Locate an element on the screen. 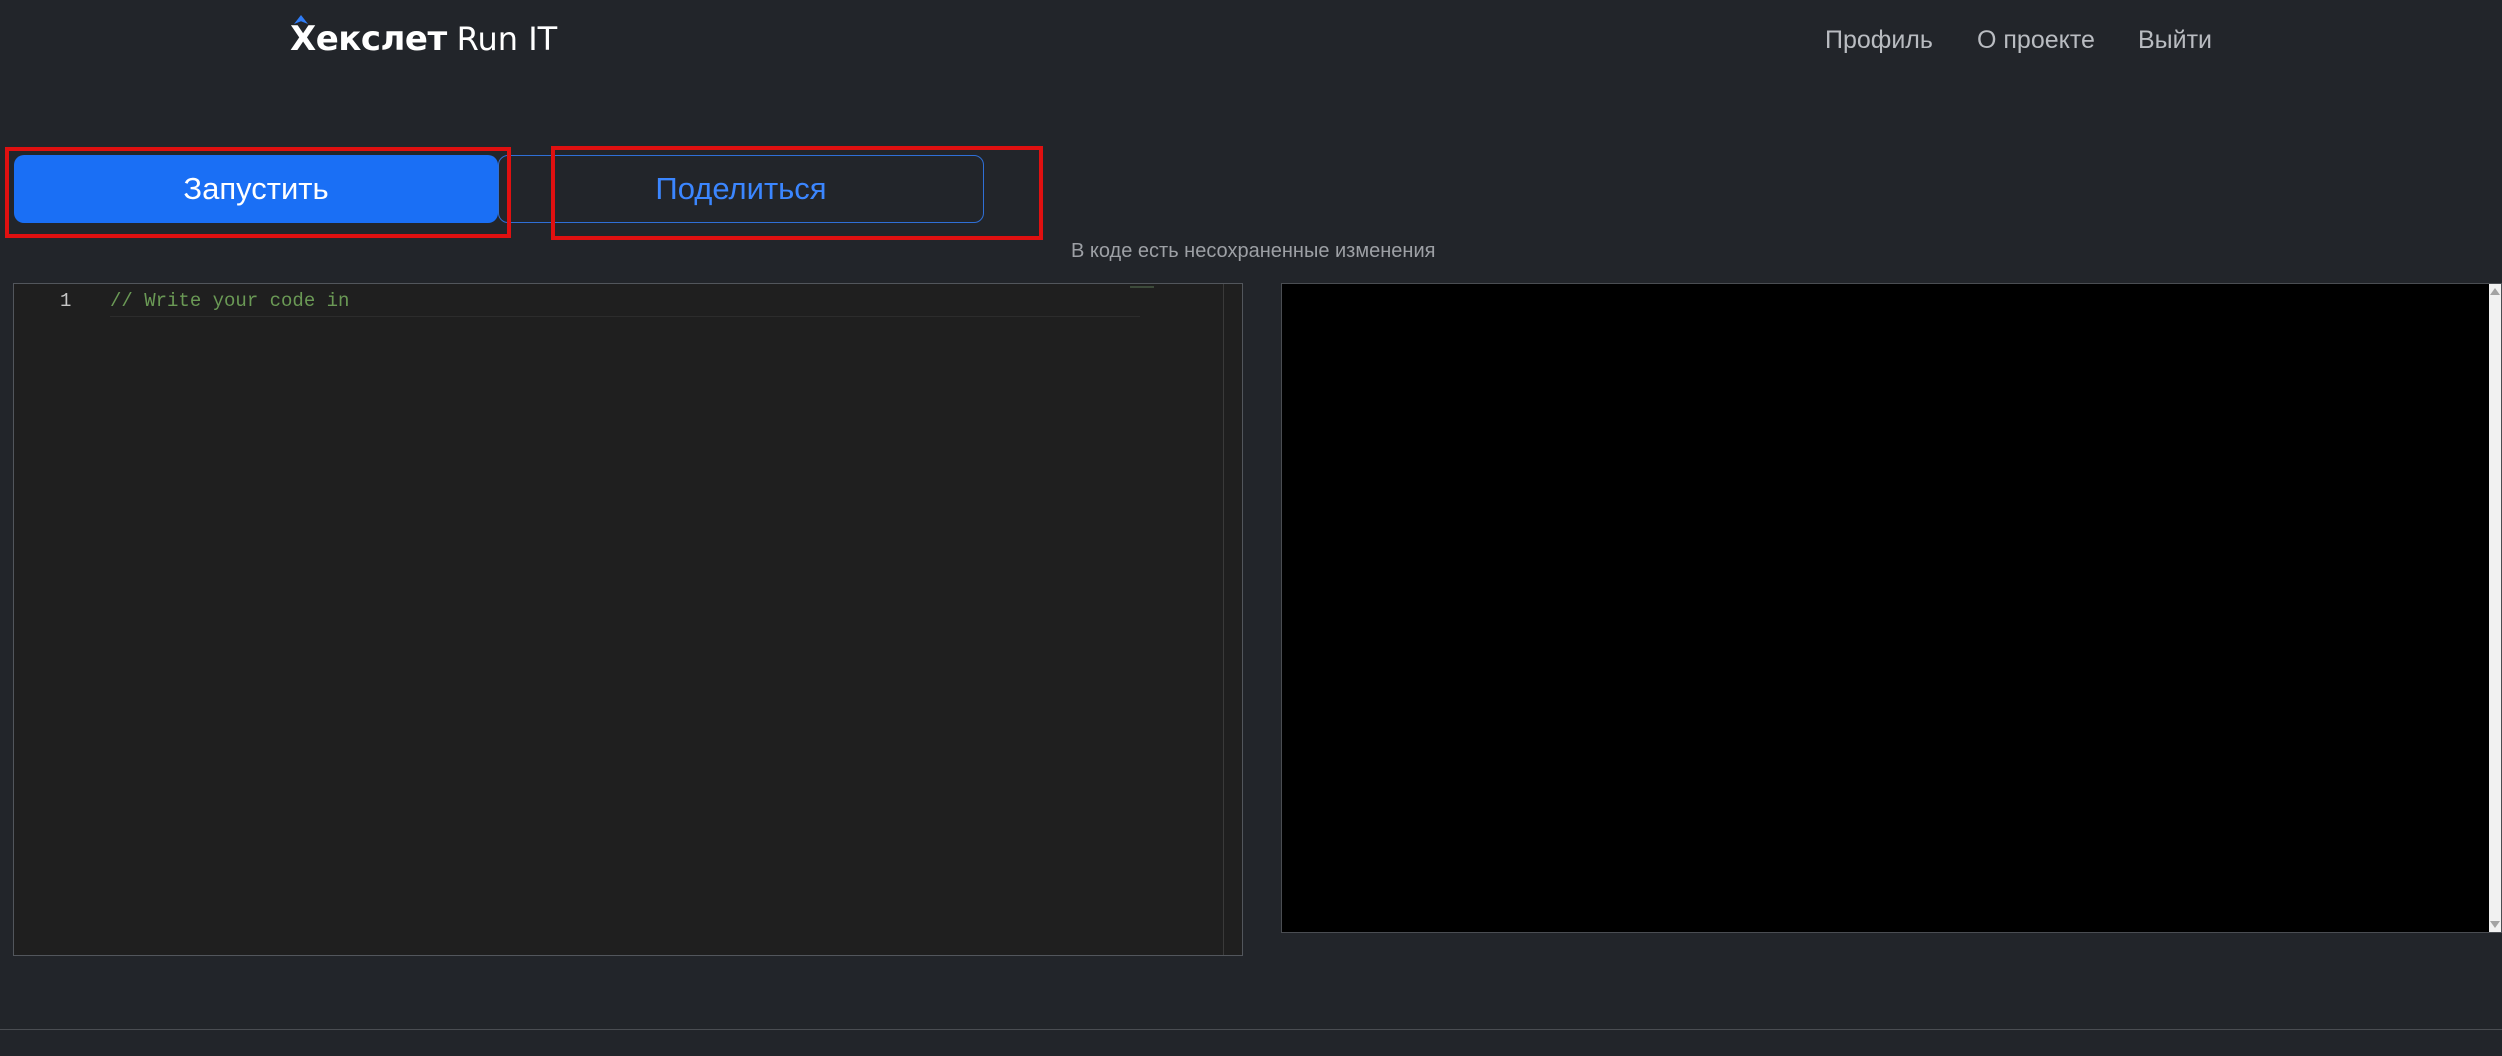 This screenshot has width=2502, height=1056. nav-profile-label: Профиль is located at coordinates (1879, 40).